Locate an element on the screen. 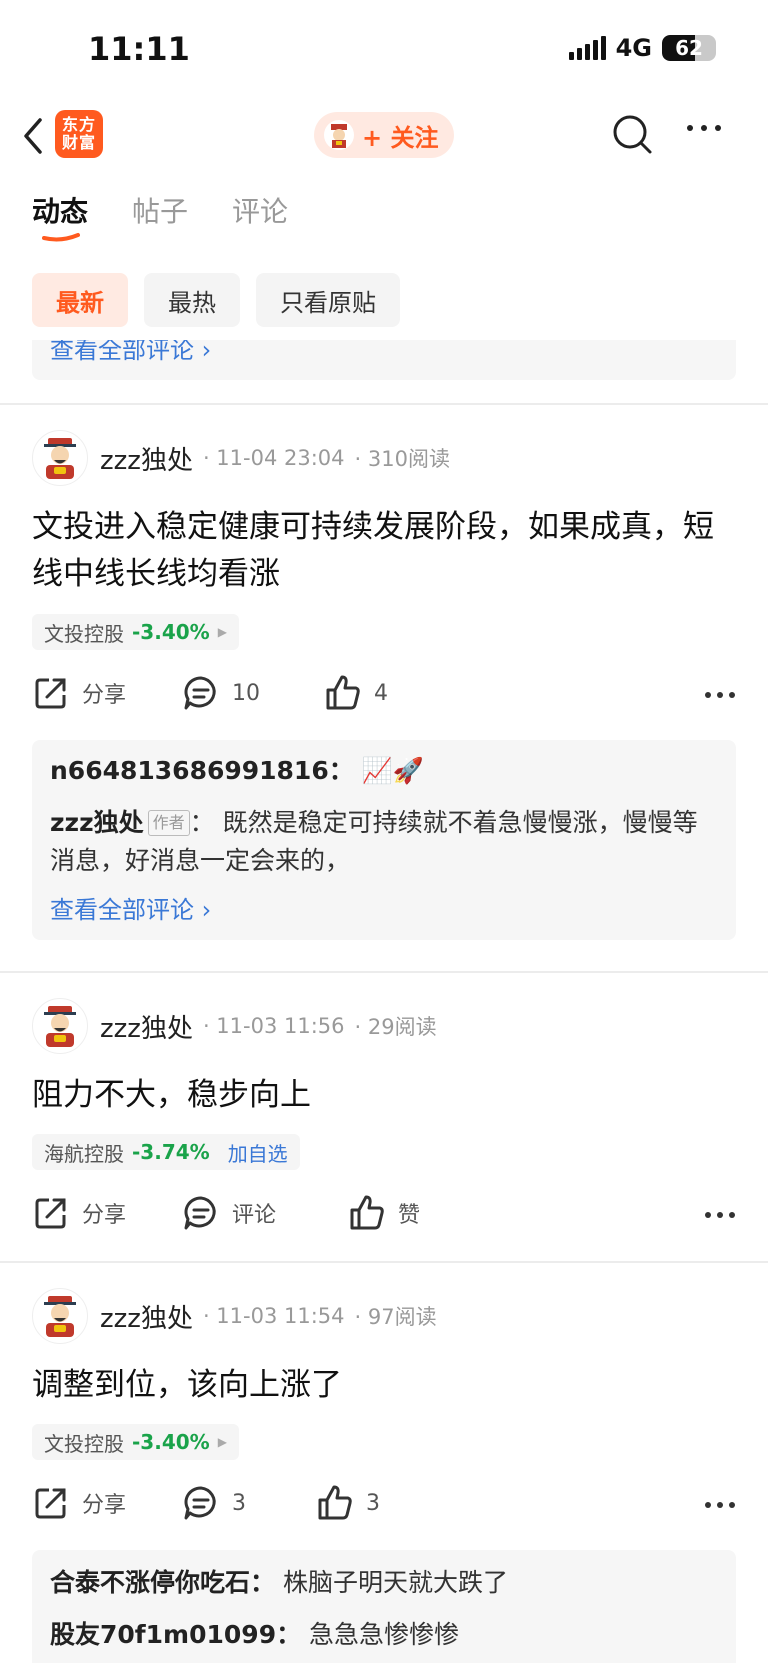  tab-bar: 动态 帖子 评论 is located at coordinates (160, 216).